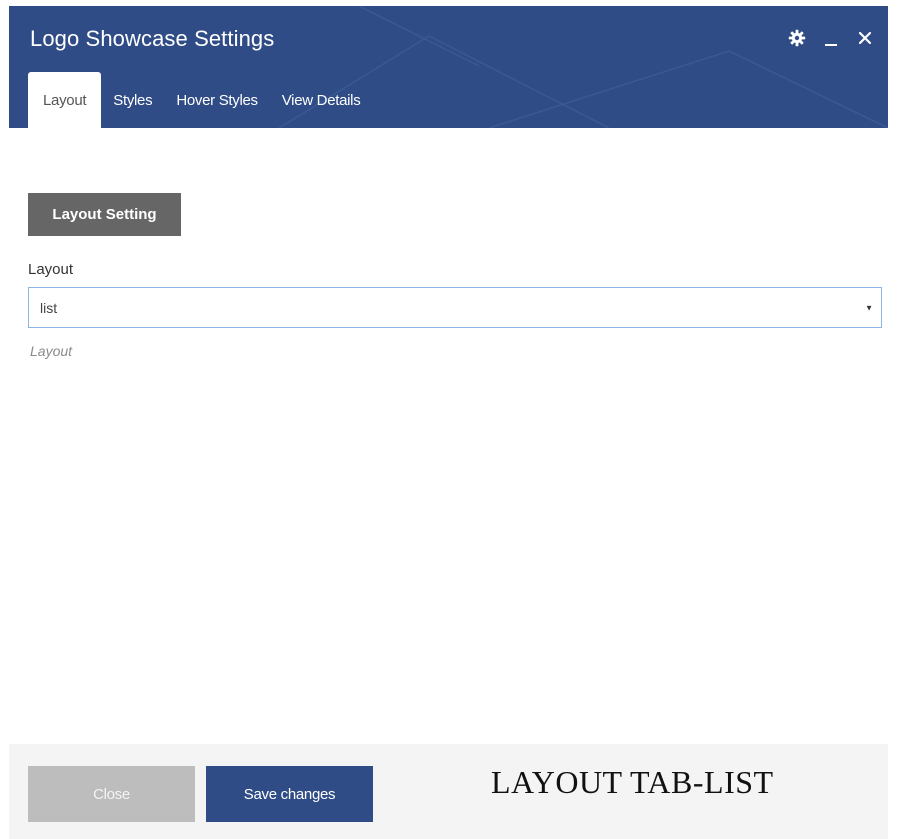 This screenshot has width=897, height=839. Describe the element at coordinates (865, 38) in the screenshot. I see `close-icon` at that location.